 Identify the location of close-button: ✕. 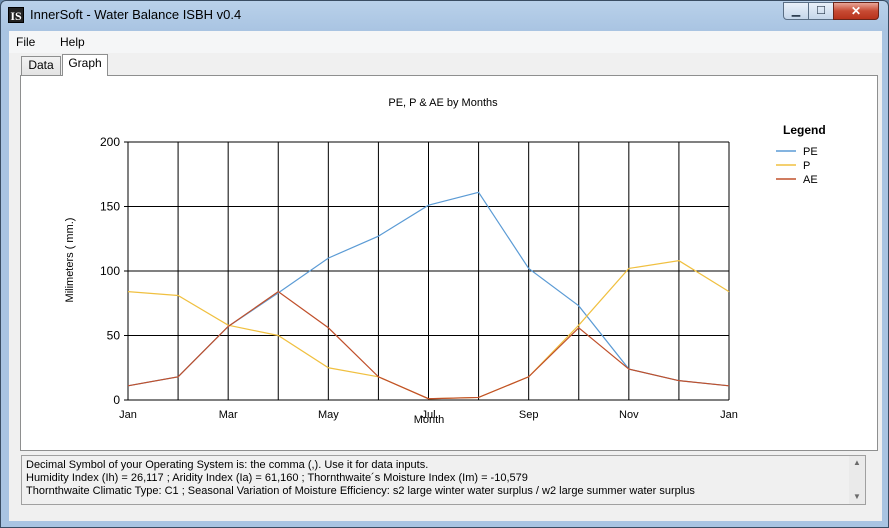
(856, 11).